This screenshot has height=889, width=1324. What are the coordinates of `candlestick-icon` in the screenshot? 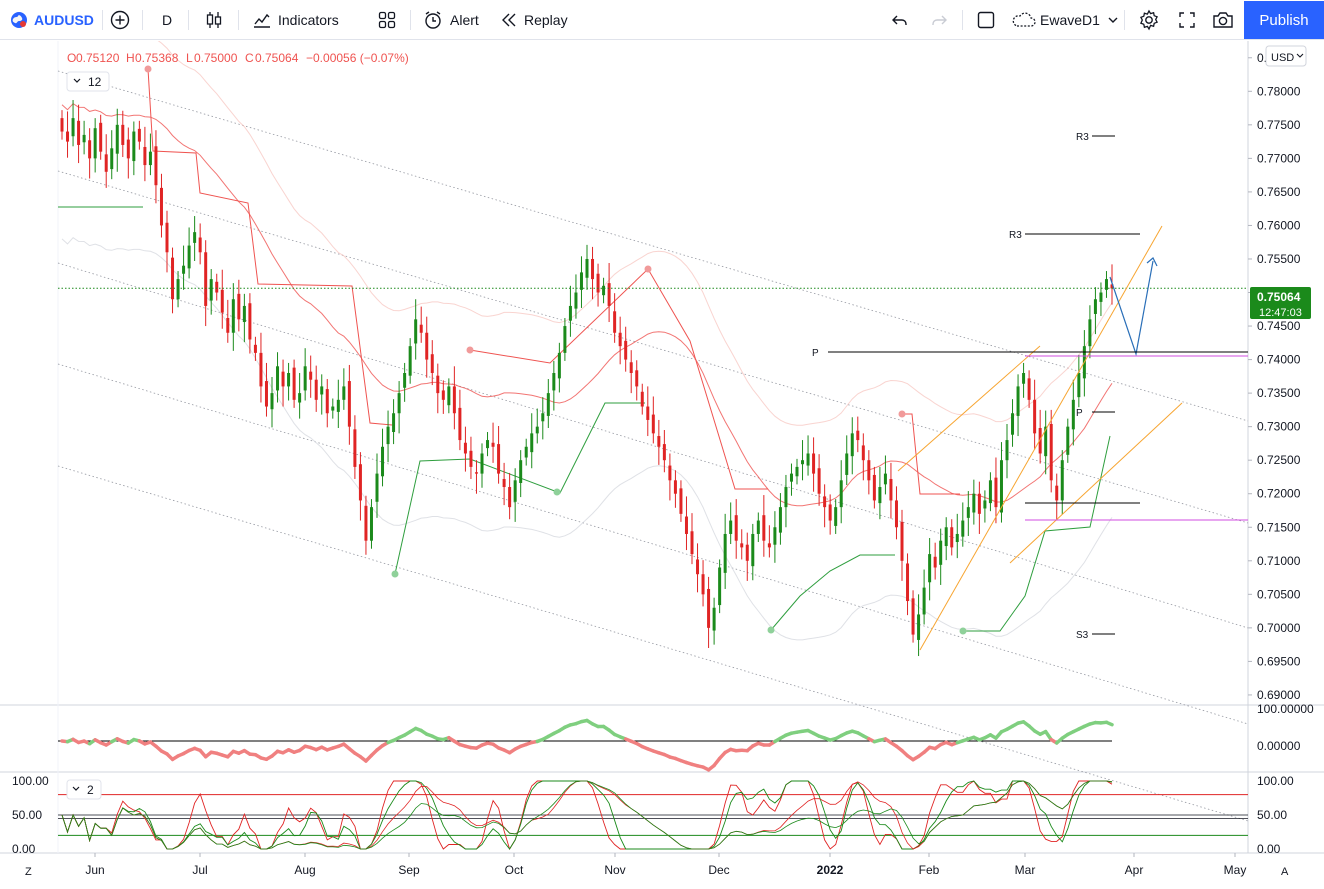 It's located at (214, 20).